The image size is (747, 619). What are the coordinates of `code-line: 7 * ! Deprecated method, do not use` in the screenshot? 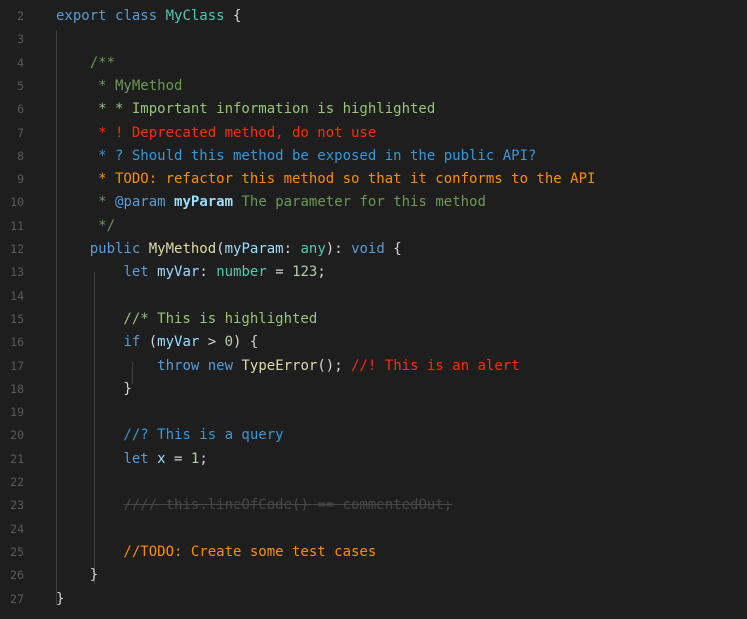 It's located at (373, 133).